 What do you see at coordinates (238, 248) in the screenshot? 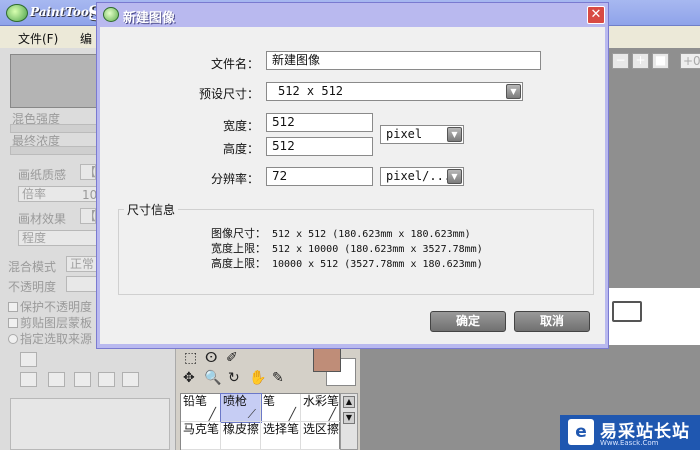
I see `info-key: 宽度上限：` at bounding box center [238, 248].